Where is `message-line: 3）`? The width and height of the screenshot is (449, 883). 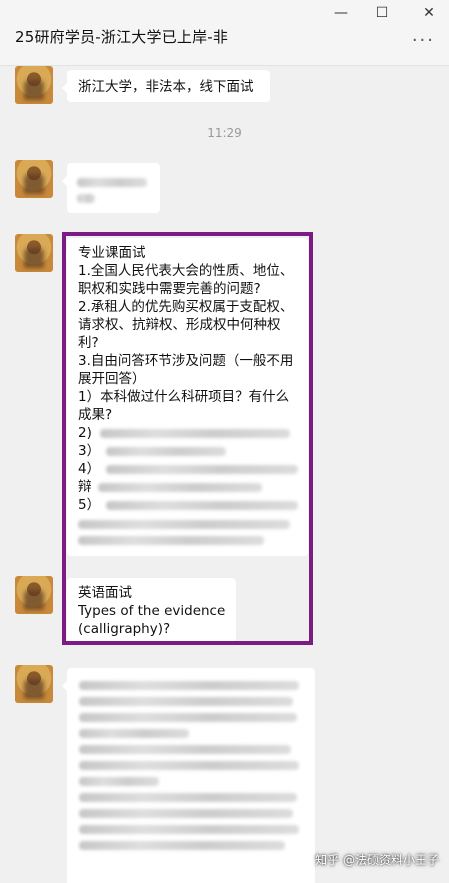
message-line: 3） is located at coordinates (89, 451).